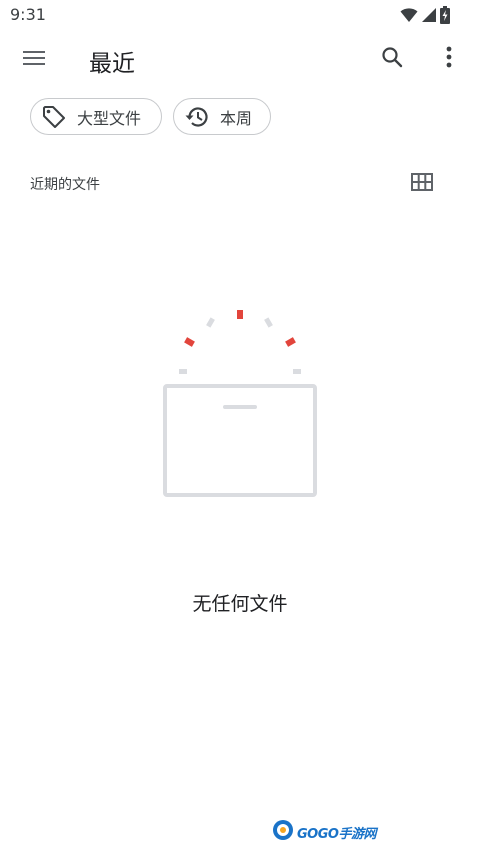  I want to click on more-vert-icon, so click(449, 59).